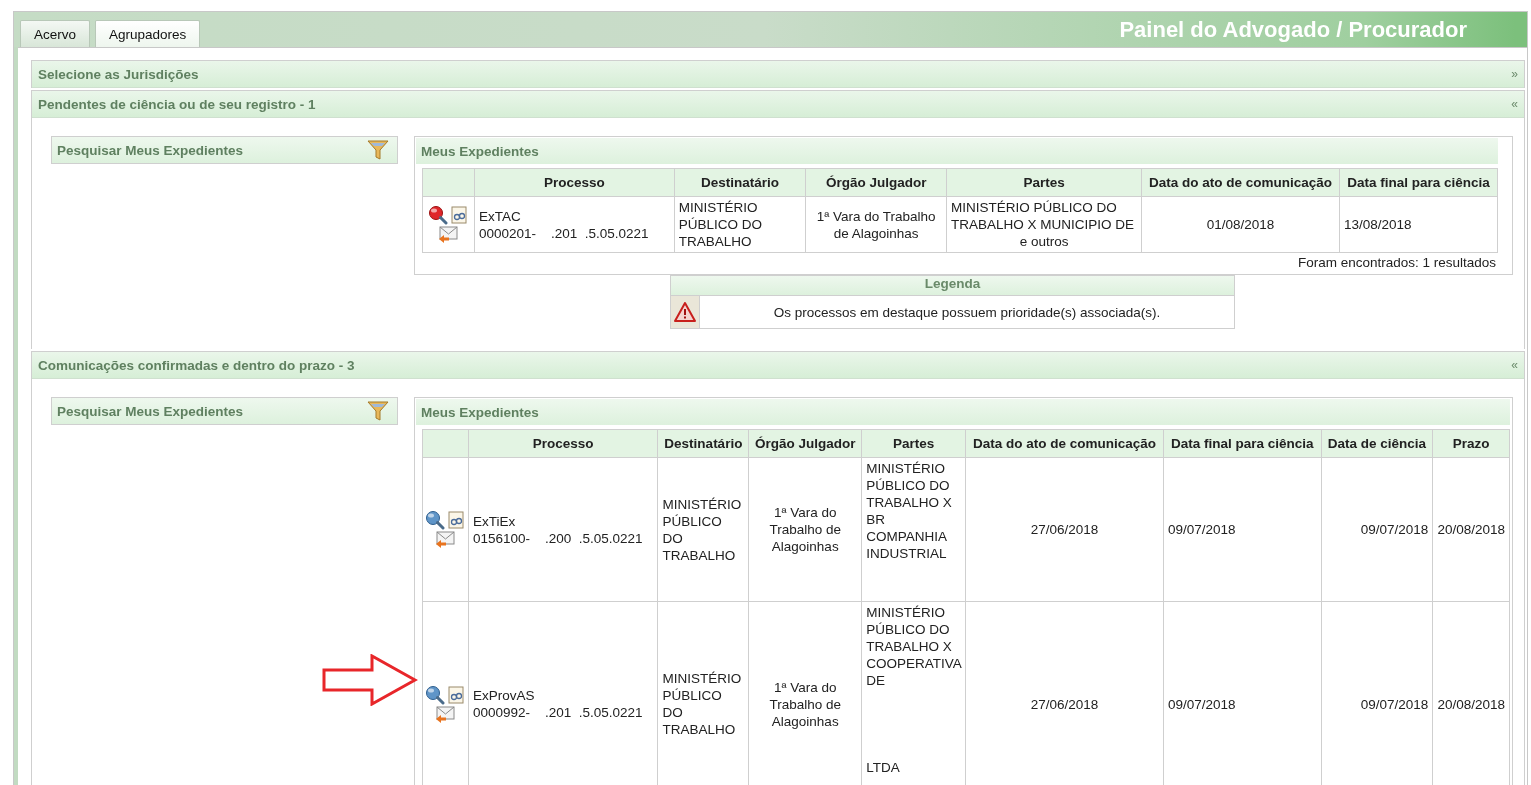 This screenshot has width=1531, height=785. I want to click on section-title: Pendentes de ciência ou de seu registro - 1, so click(177, 104).